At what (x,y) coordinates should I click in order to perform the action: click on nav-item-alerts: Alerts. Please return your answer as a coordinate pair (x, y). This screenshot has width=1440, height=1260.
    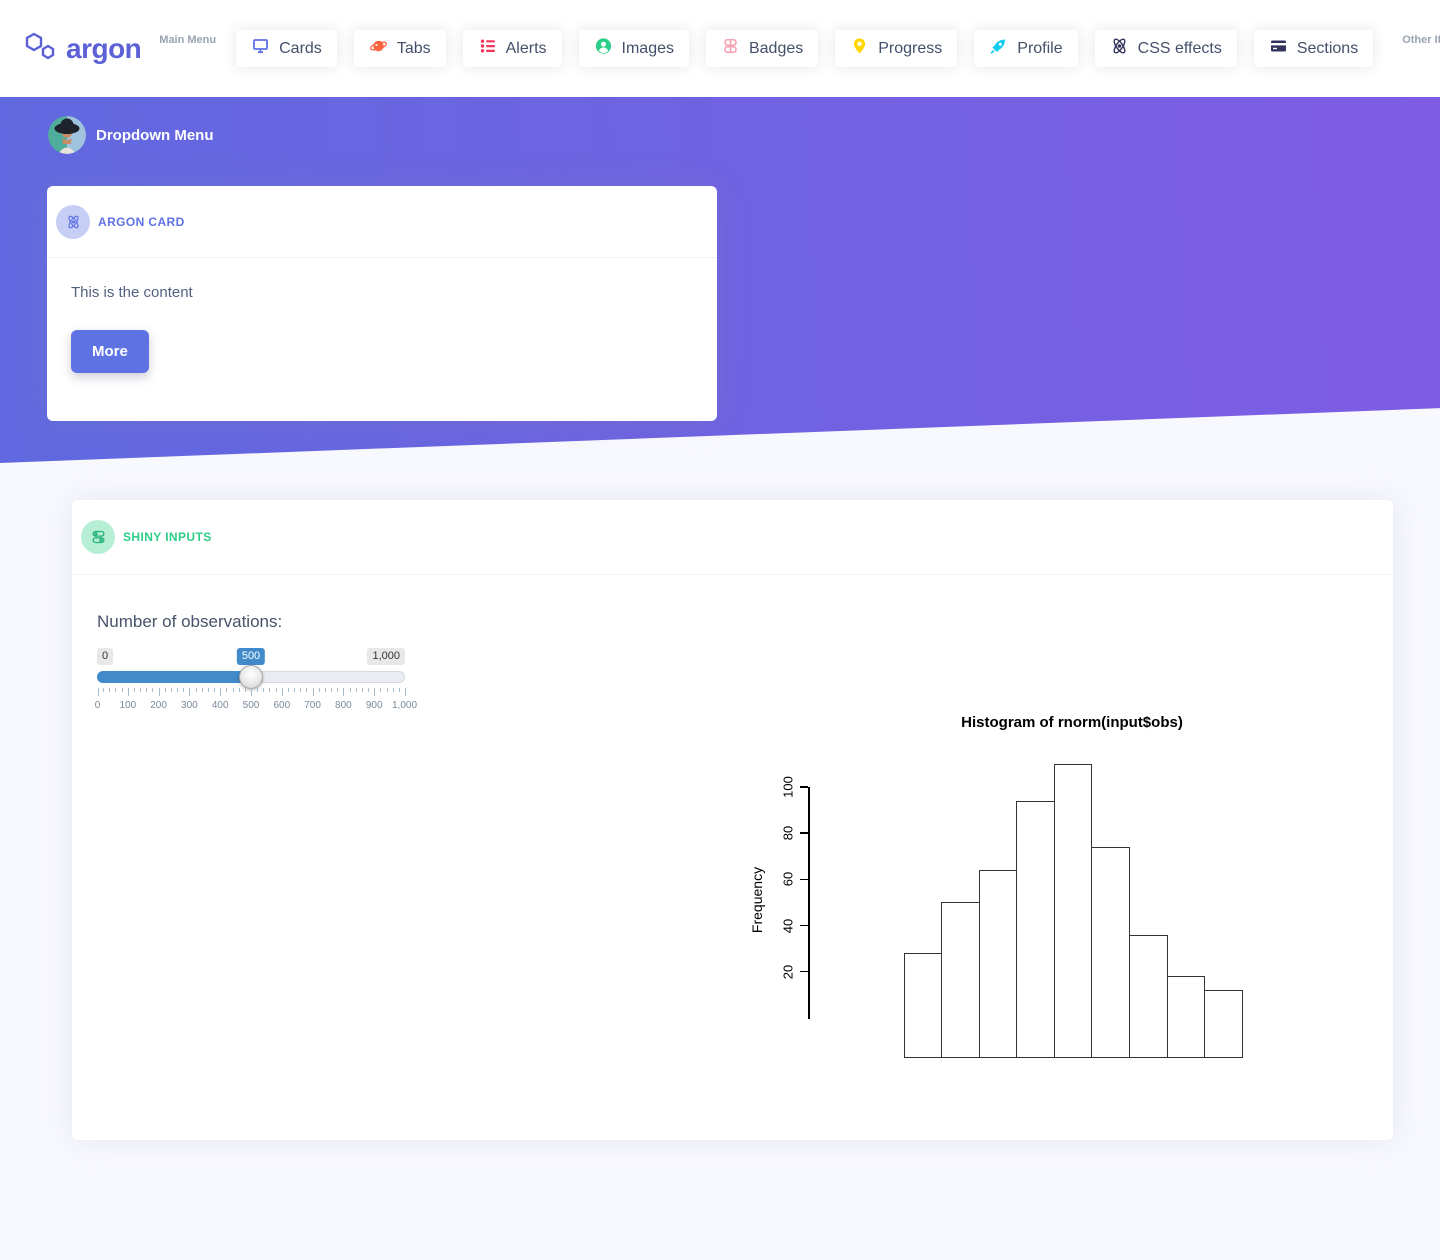
    Looking at the image, I should click on (512, 48).